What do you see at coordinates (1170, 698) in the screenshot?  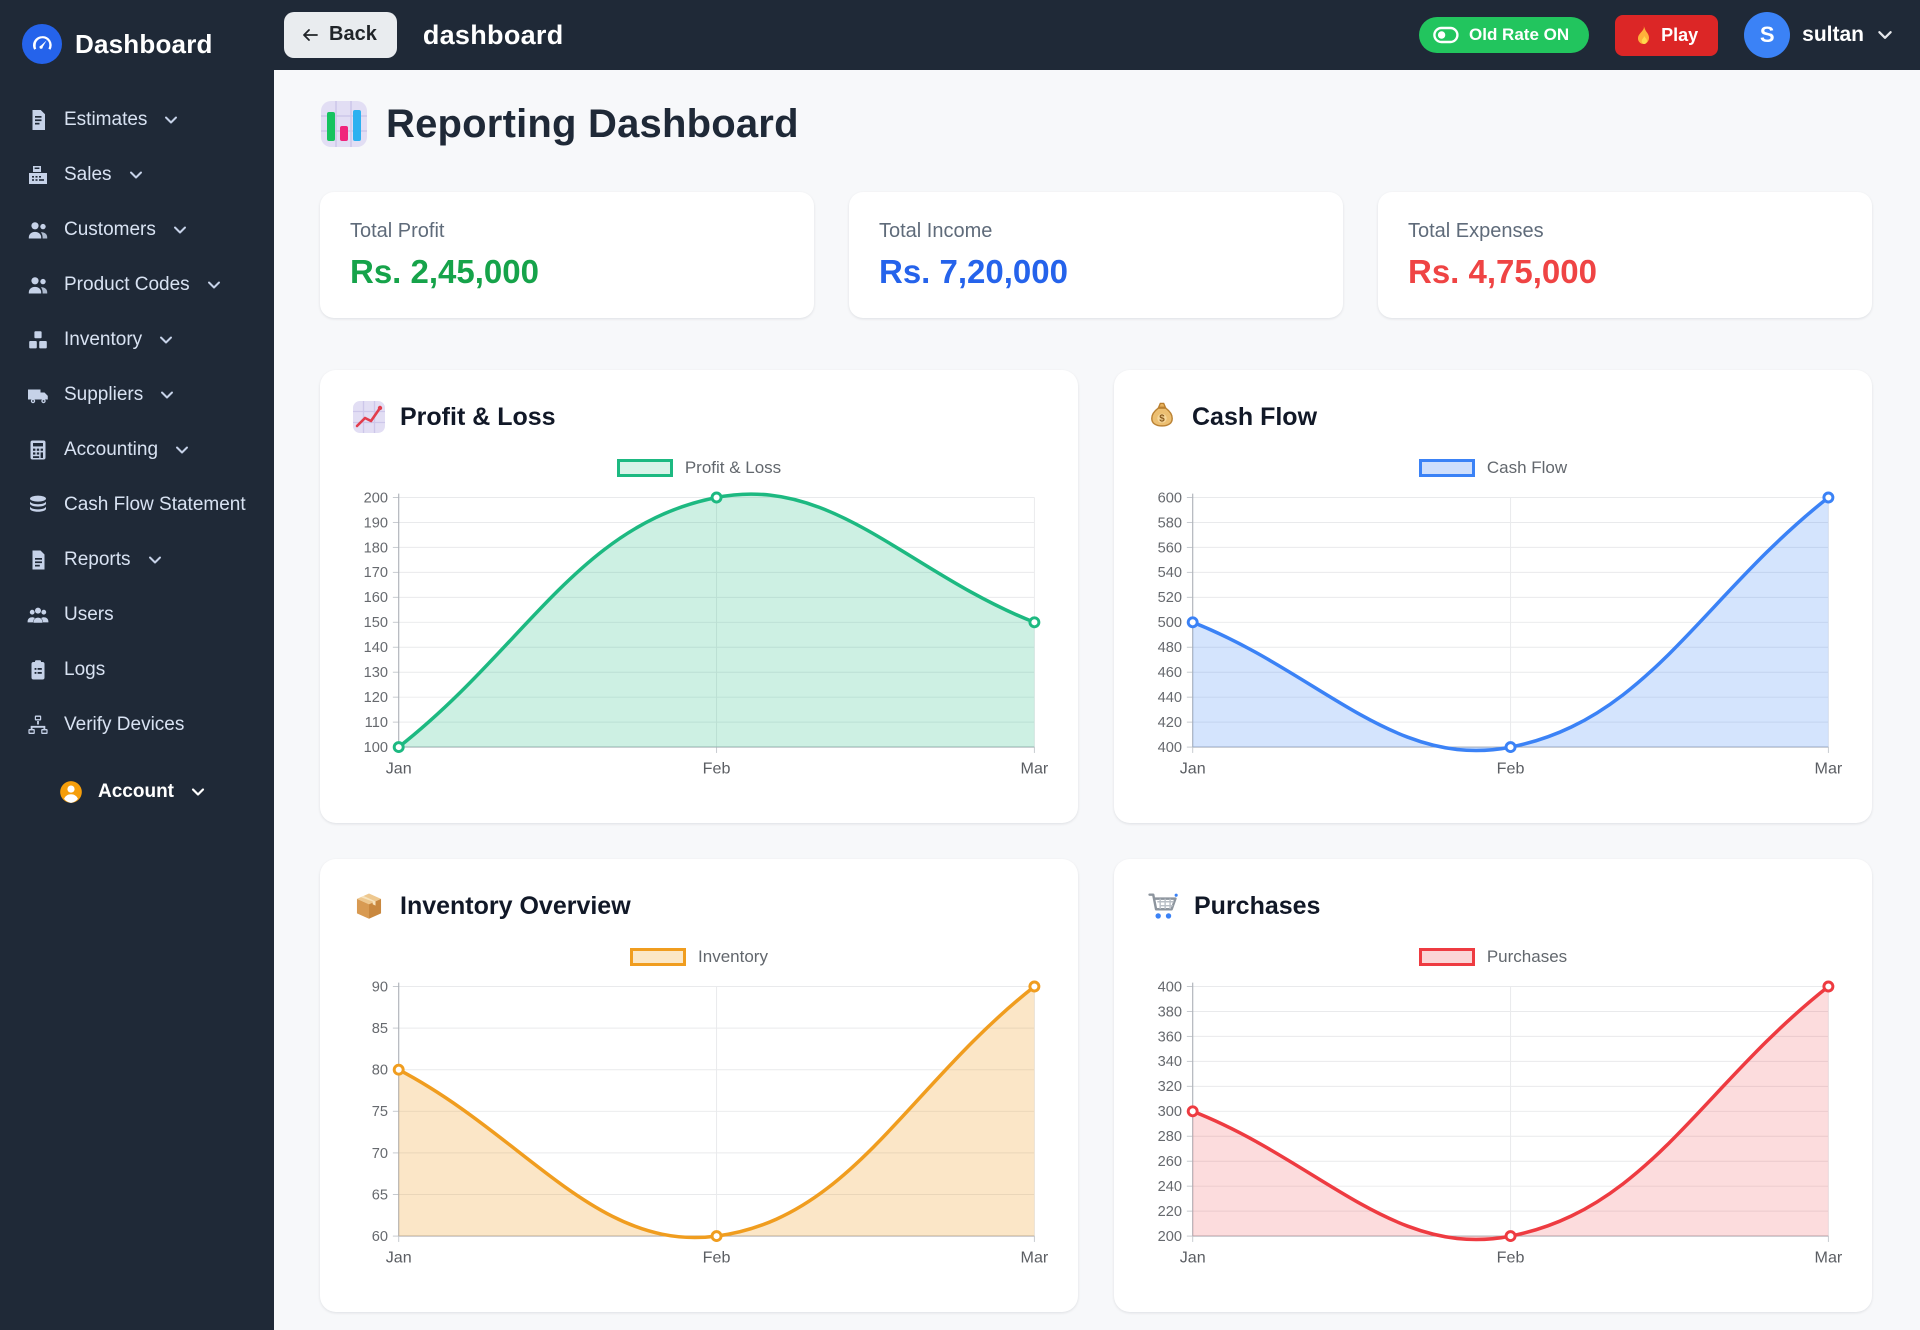 I see `svg-text: 440` at bounding box center [1170, 698].